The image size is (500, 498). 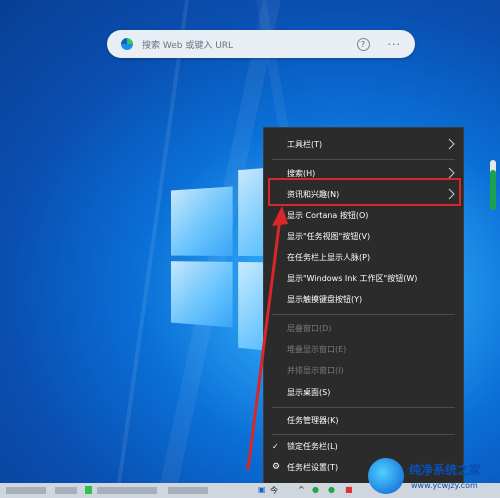 I want to click on tray-overflow-icon: ^, so click(x=301, y=489).